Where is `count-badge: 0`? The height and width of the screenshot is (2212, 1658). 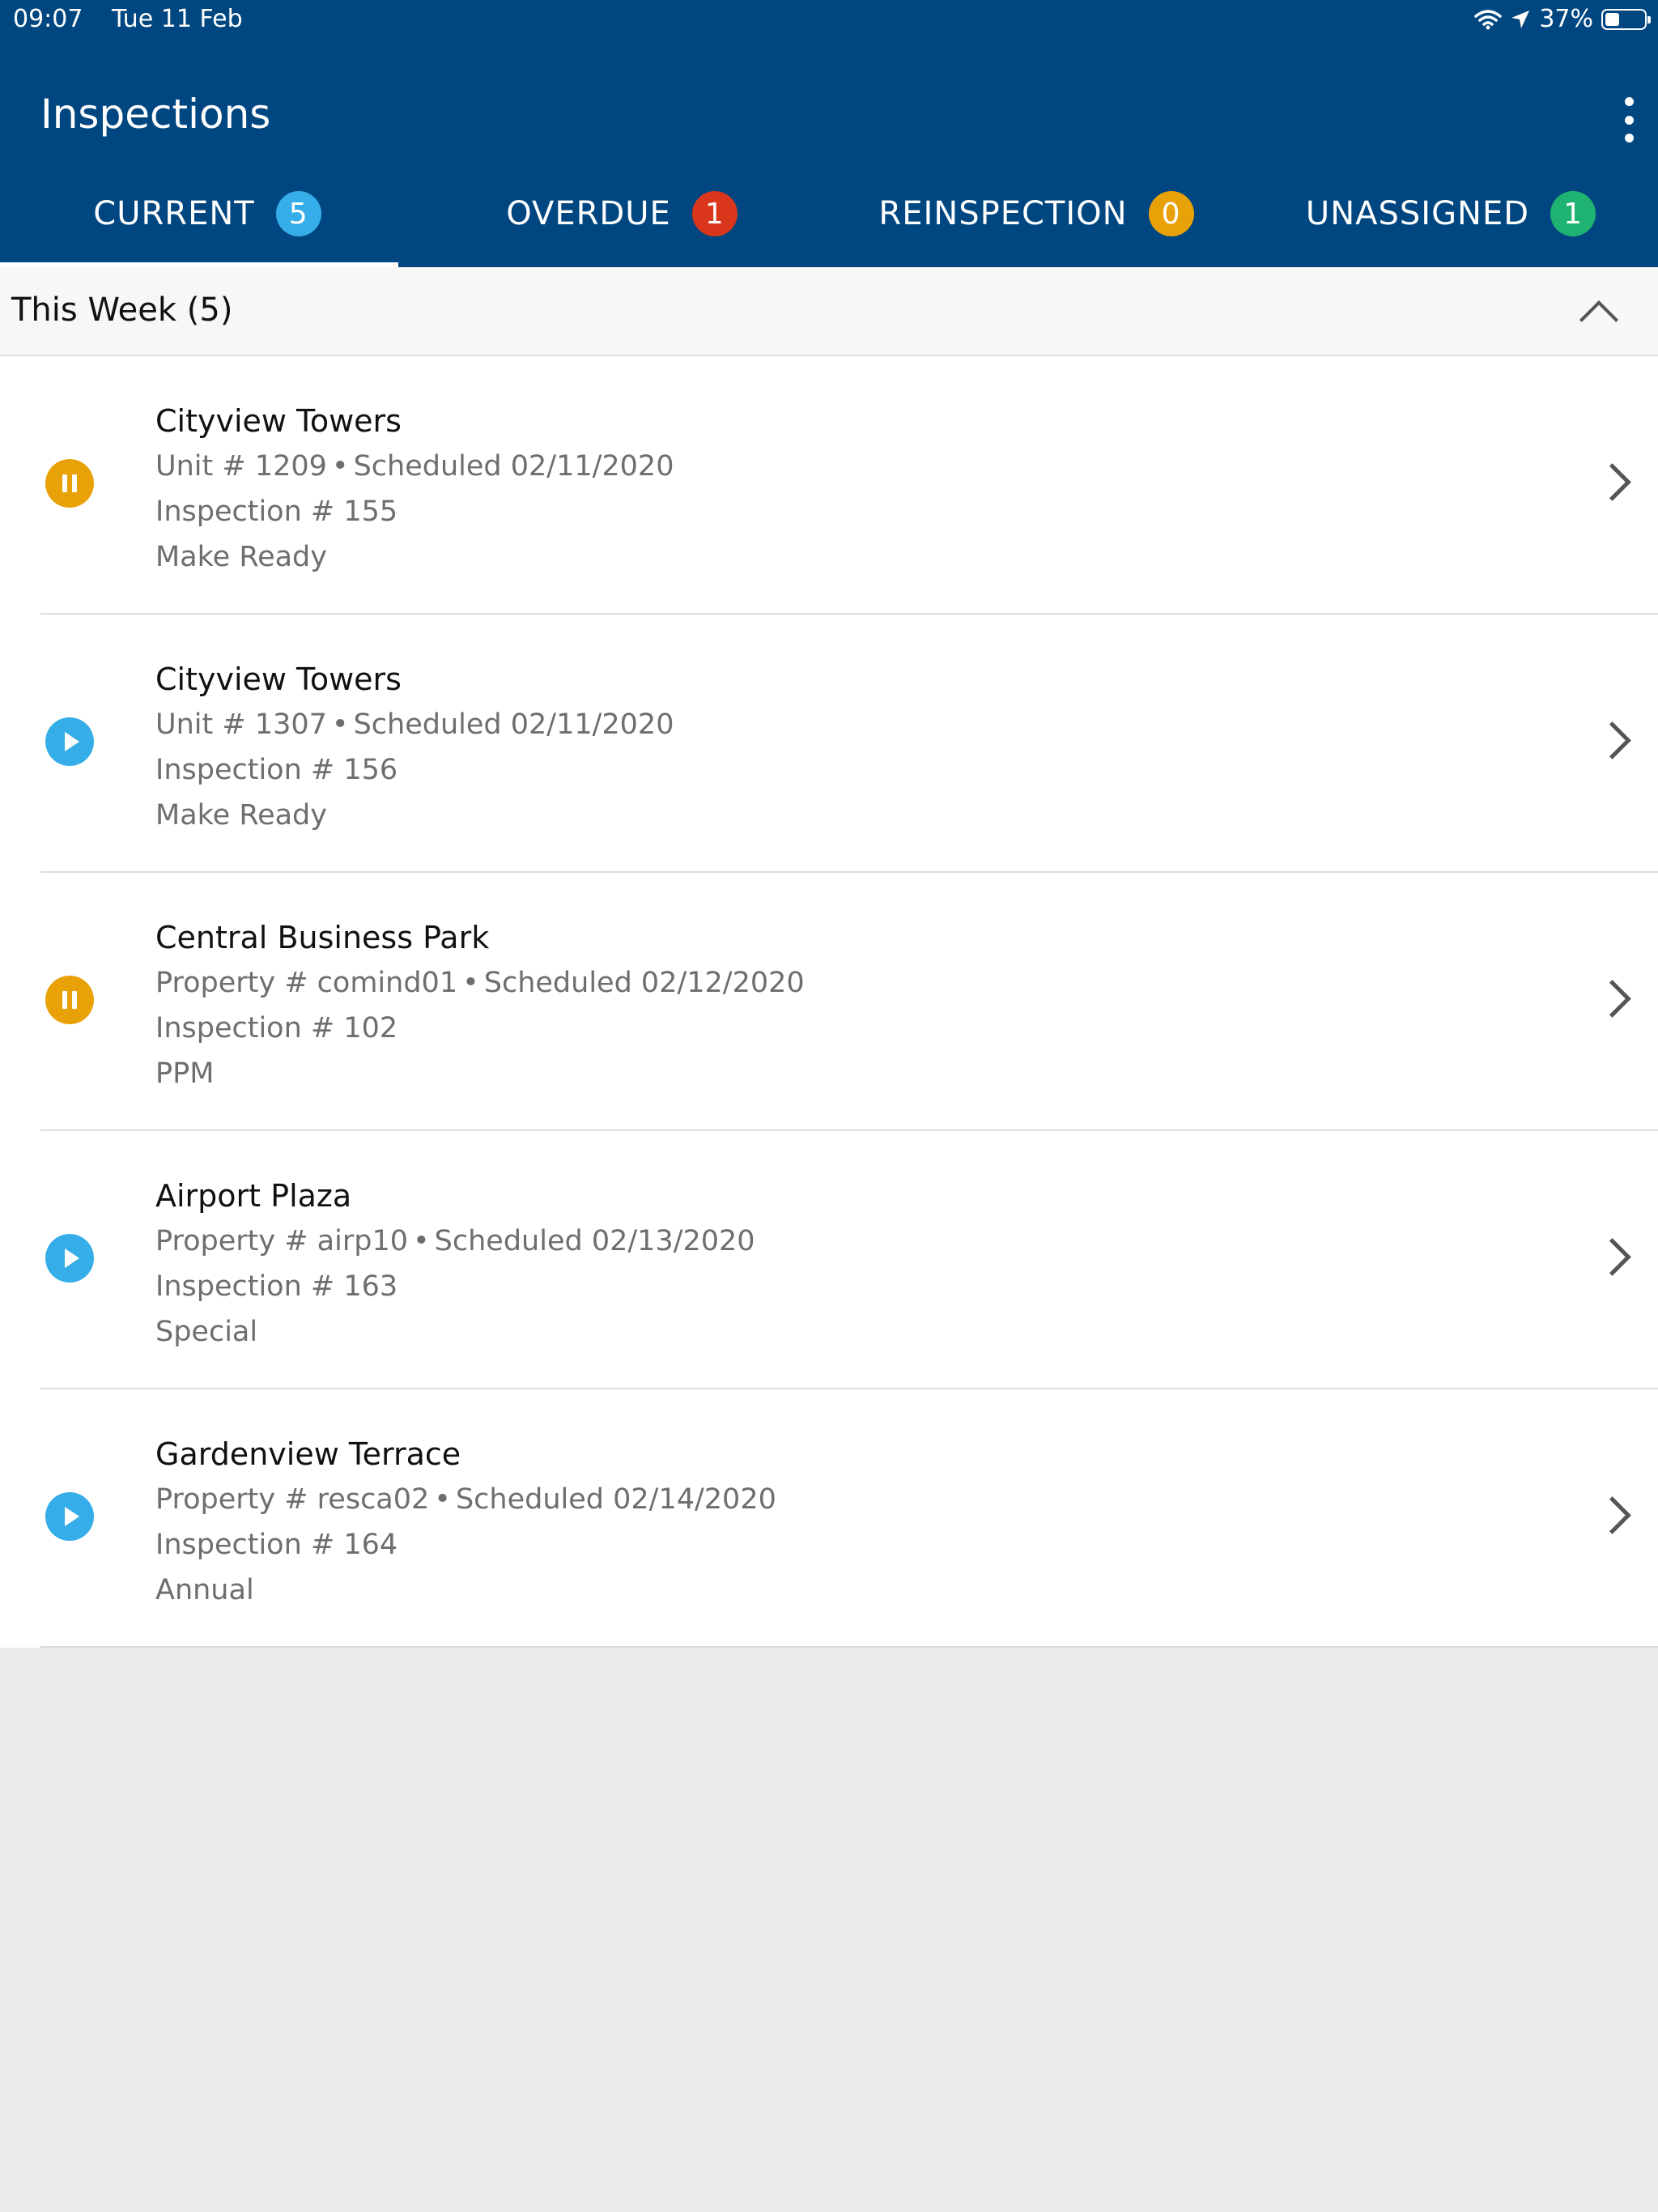
count-badge: 0 is located at coordinates (1171, 213).